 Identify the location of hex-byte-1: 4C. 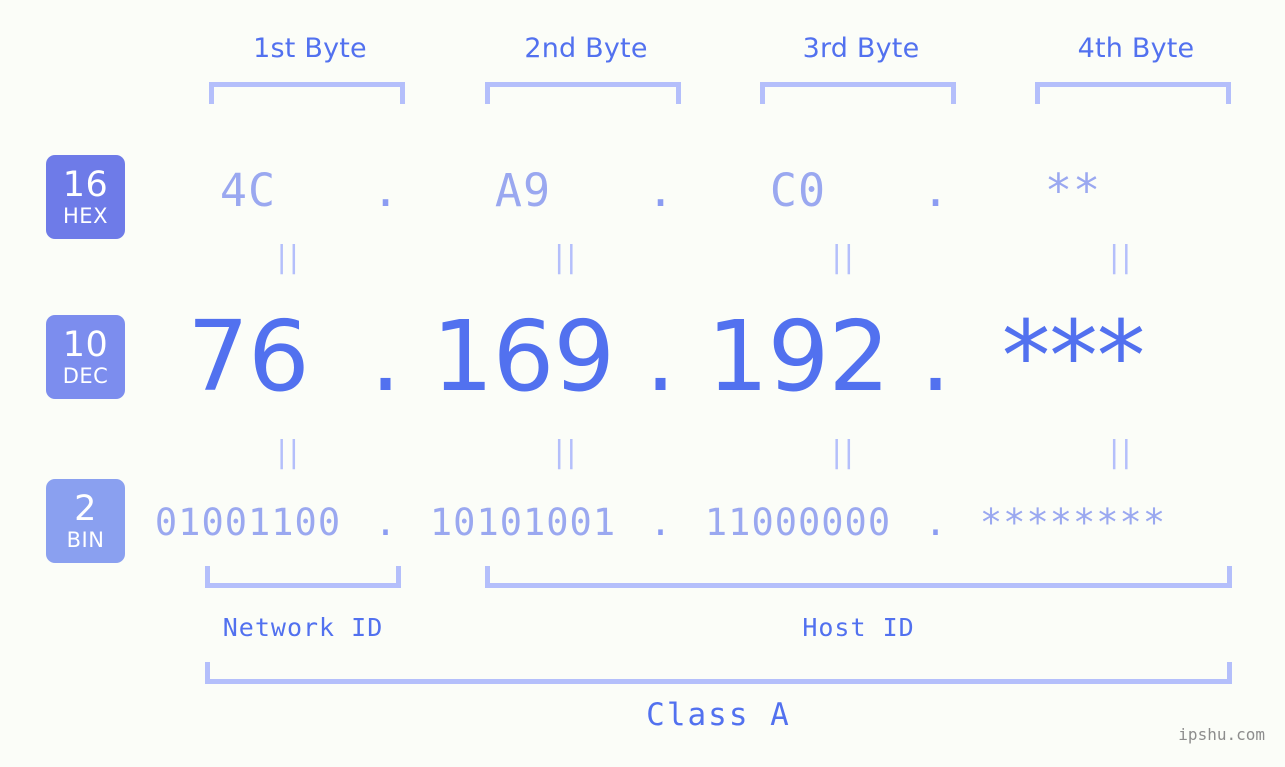
(248, 190).